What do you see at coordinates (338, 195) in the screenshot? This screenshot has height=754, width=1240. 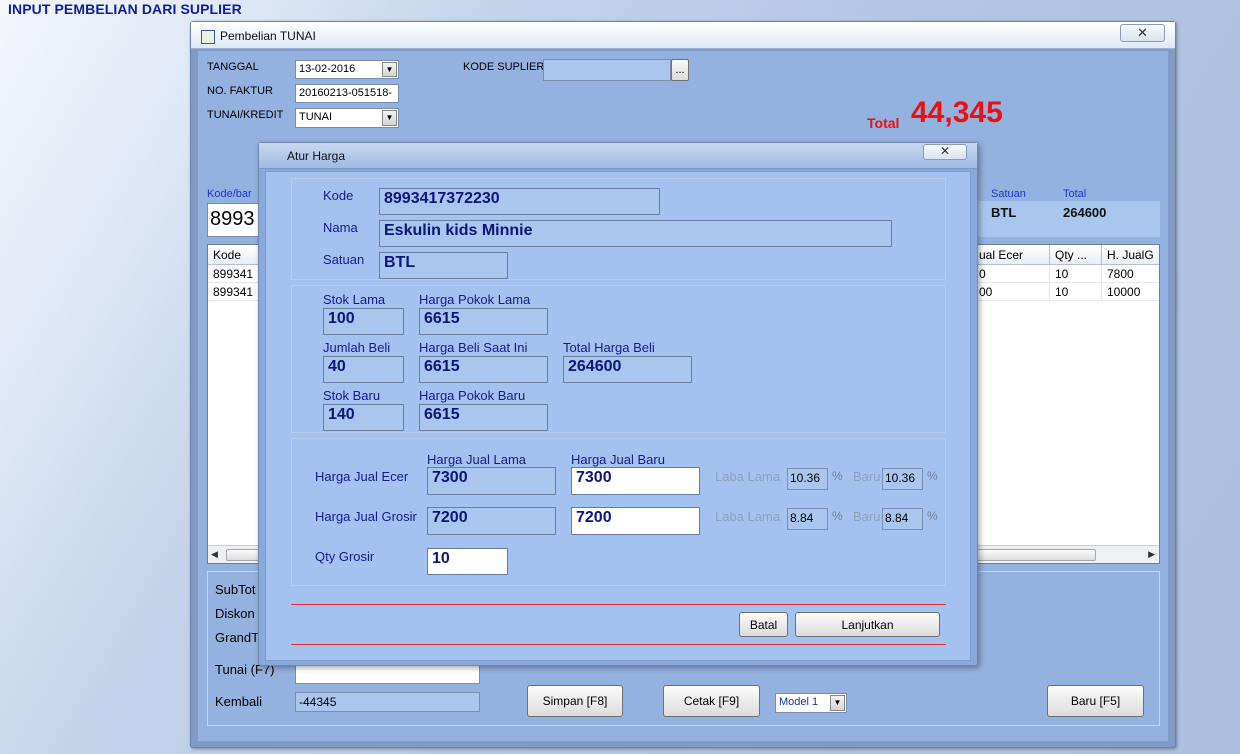 I see `kode-label: Kode` at bounding box center [338, 195].